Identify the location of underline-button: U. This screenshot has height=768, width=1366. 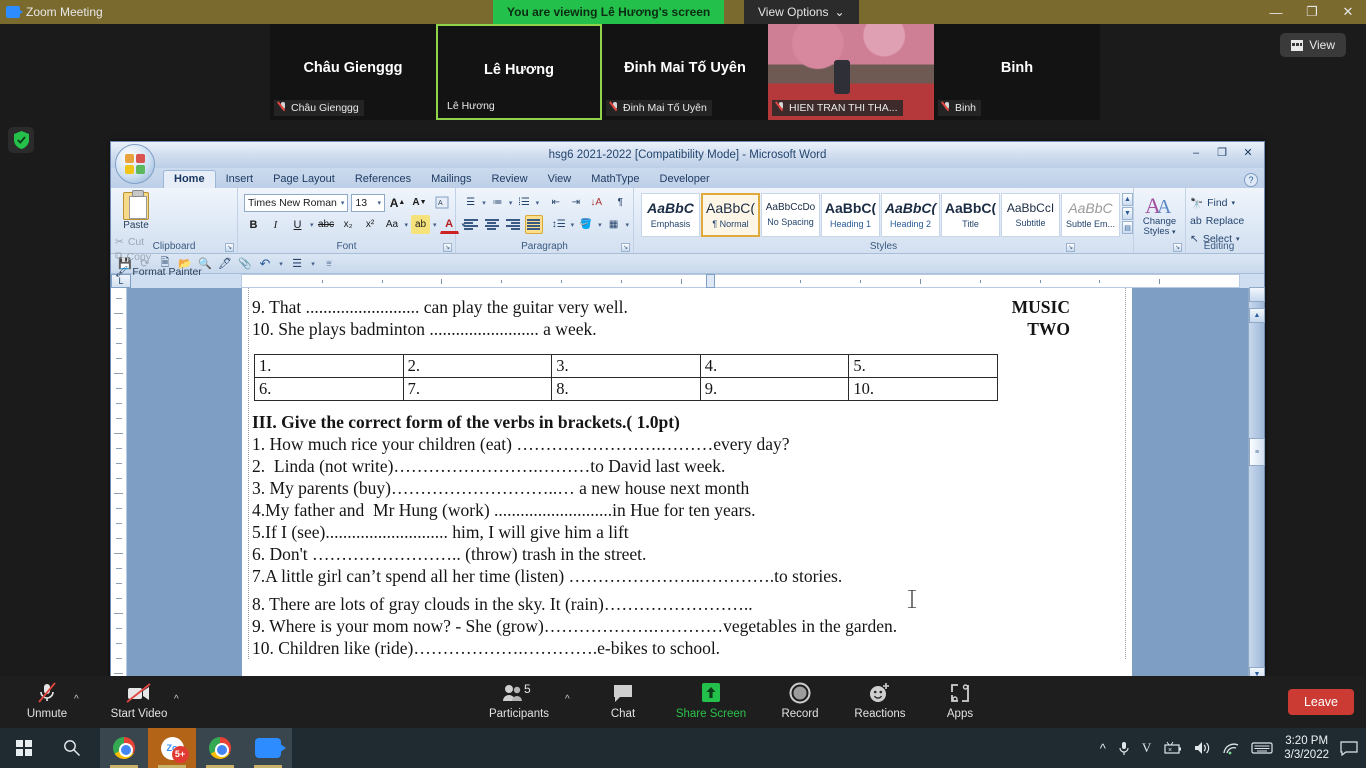
(297, 224).